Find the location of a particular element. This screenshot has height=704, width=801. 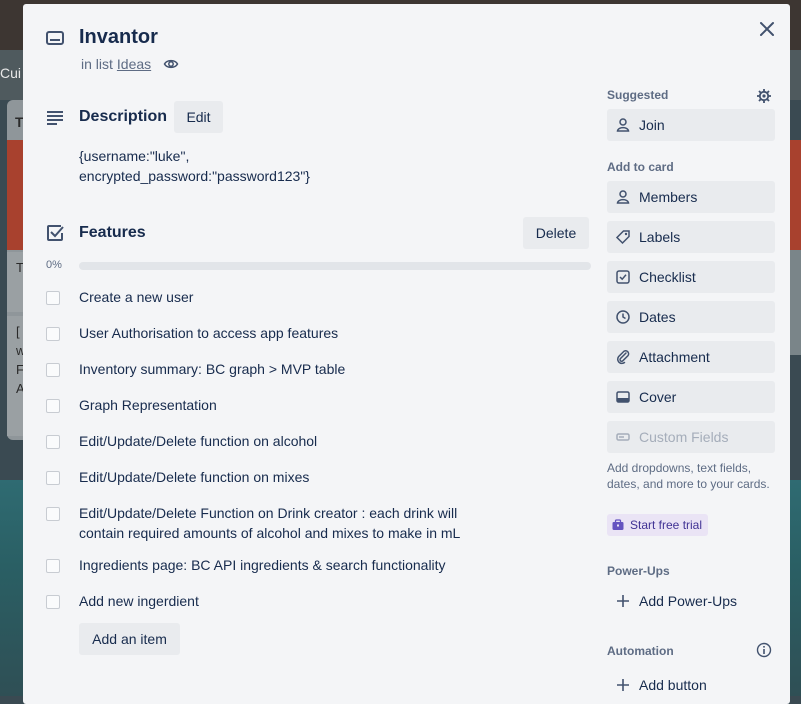

gear-icon is located at coordinates (764, 96).